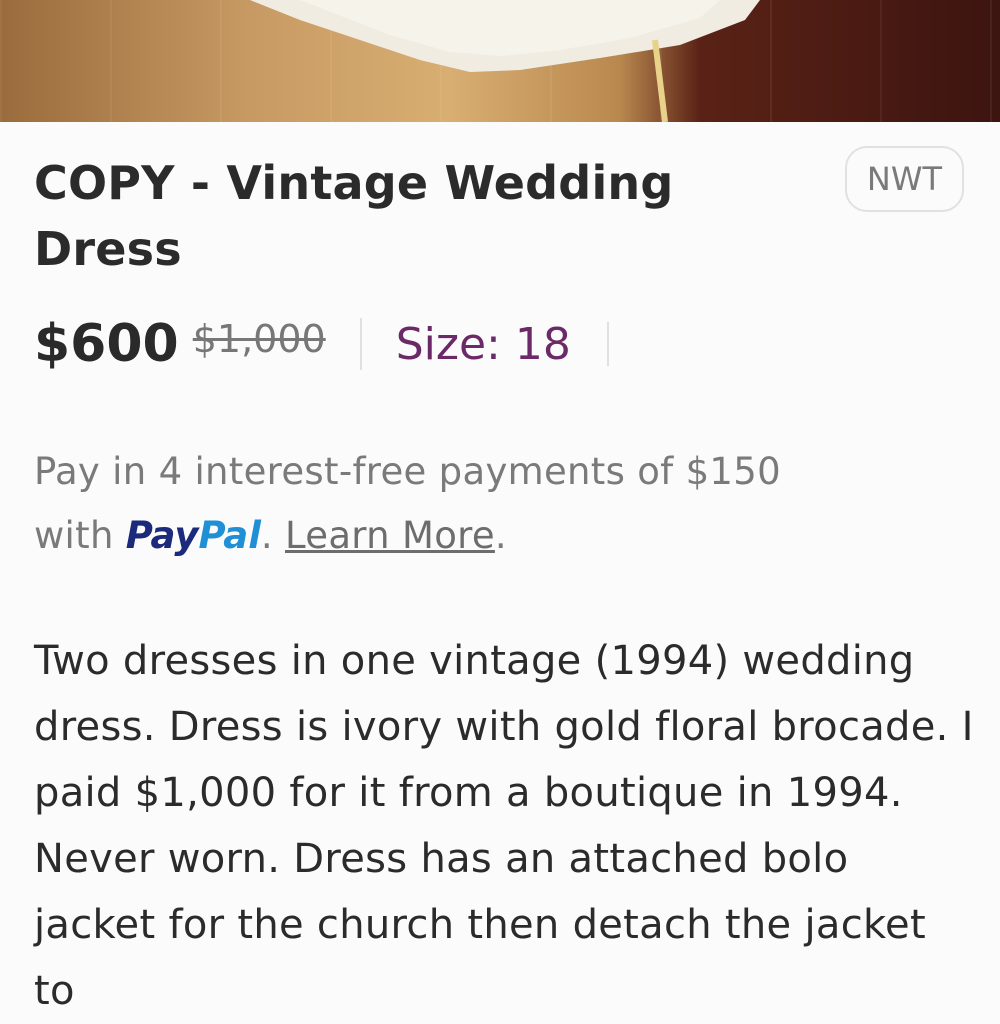 This screenshot has height=1024, width=1000. Describe the element at coordinates (259, 339) in the screenshot. I see `original-price: $1,000` at that location.